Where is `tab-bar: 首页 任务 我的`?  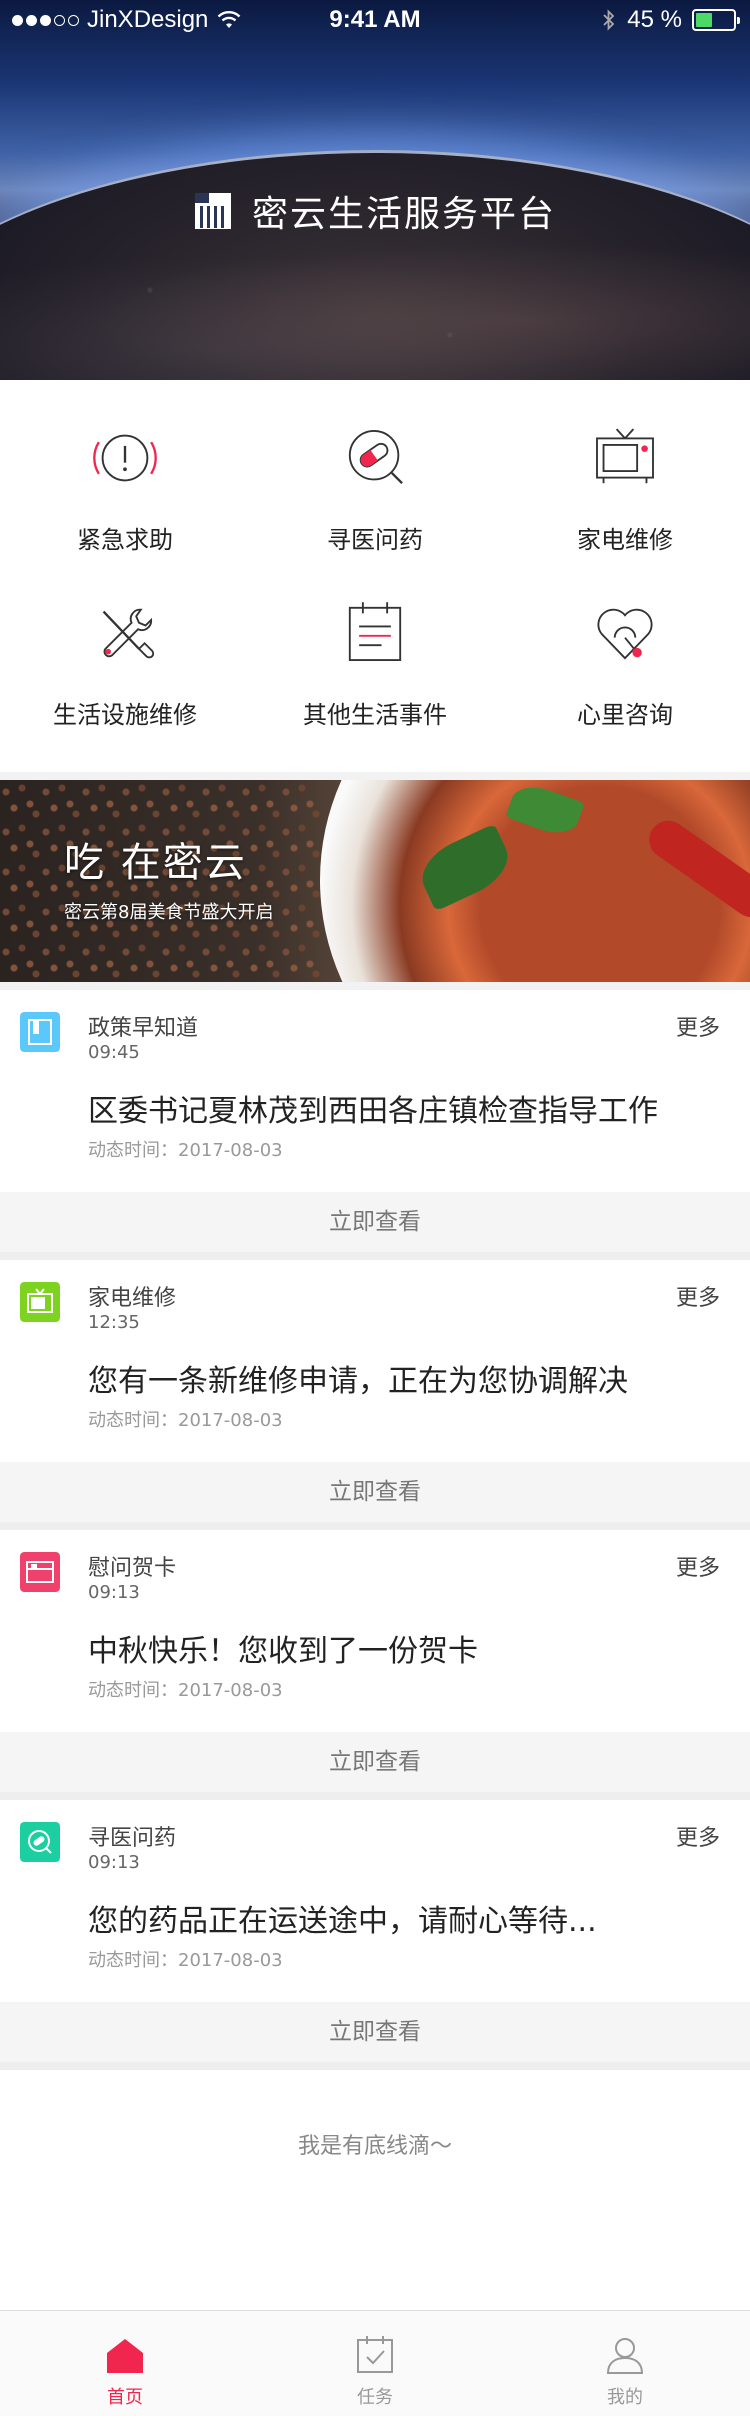
tab-bar: 首页 任务 我的 is located at coordinates (375, 2363).